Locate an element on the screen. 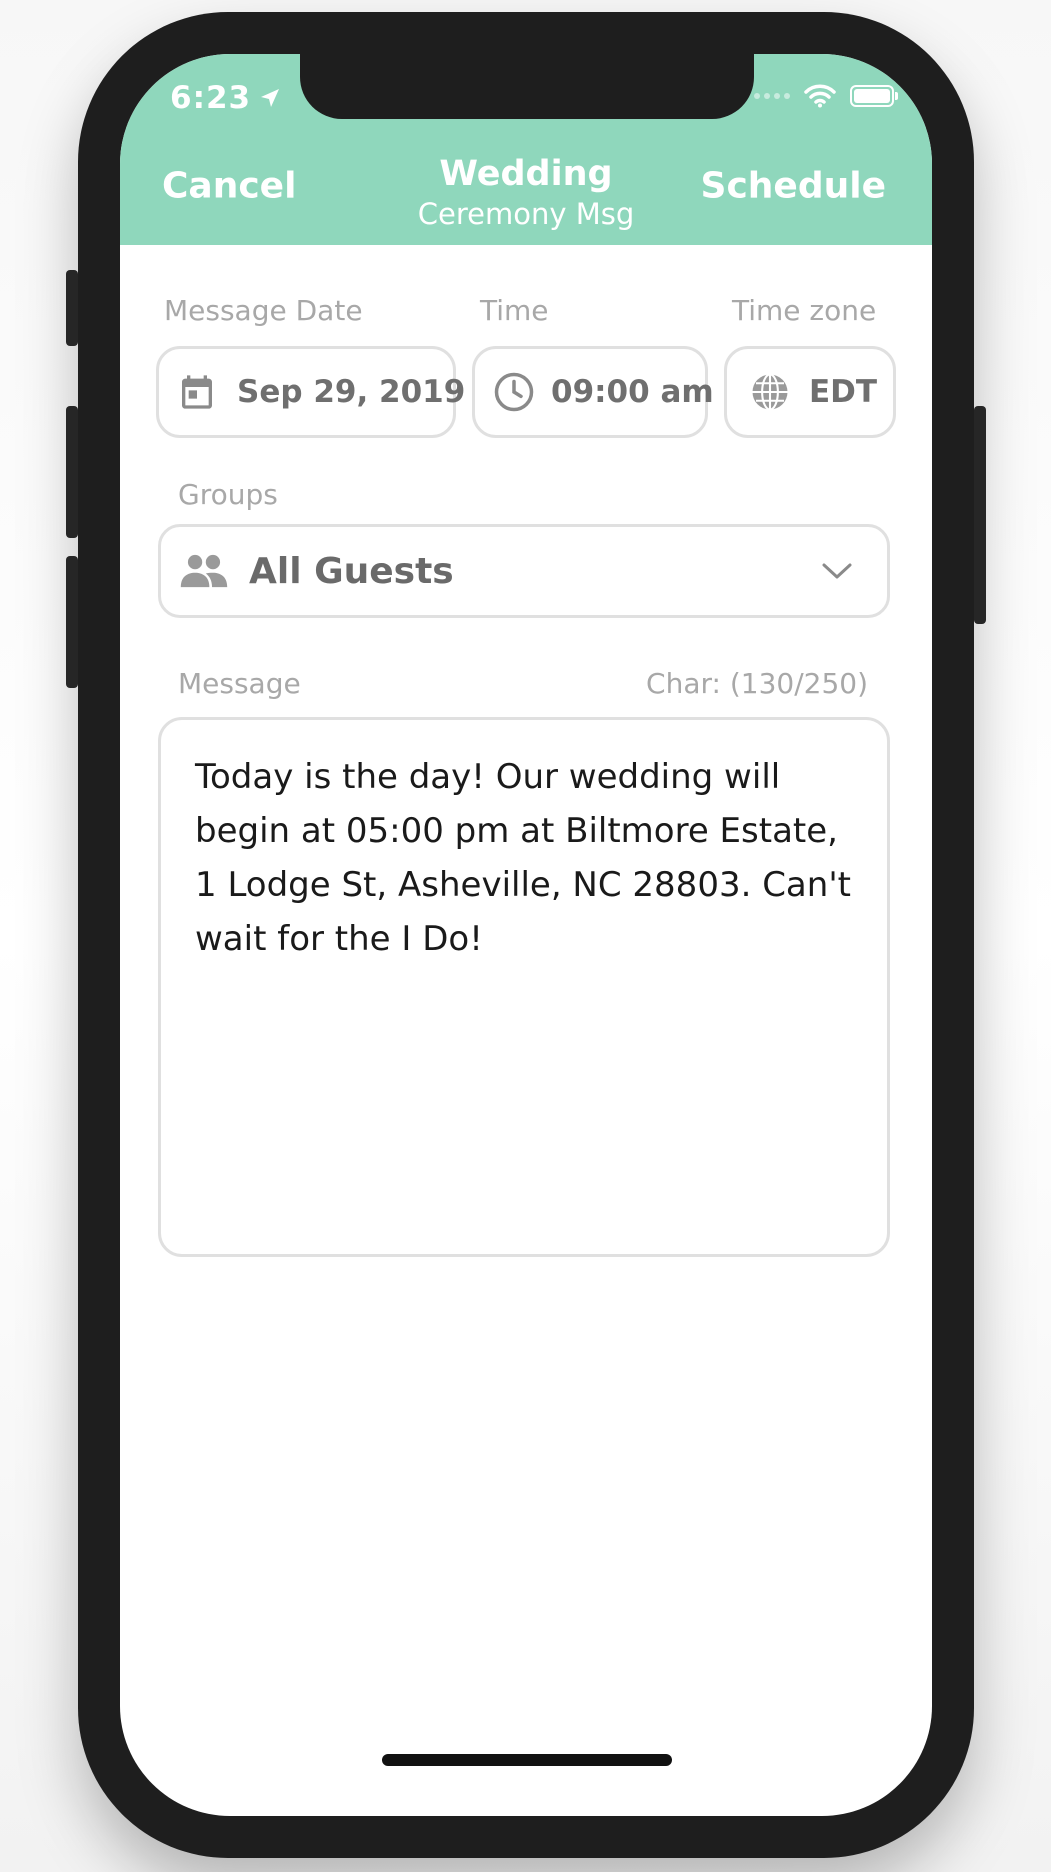 Image resolution: width=1051 pixels, height=1872 pixels. groups-value: All Guests is located at coordinates (351, 571).